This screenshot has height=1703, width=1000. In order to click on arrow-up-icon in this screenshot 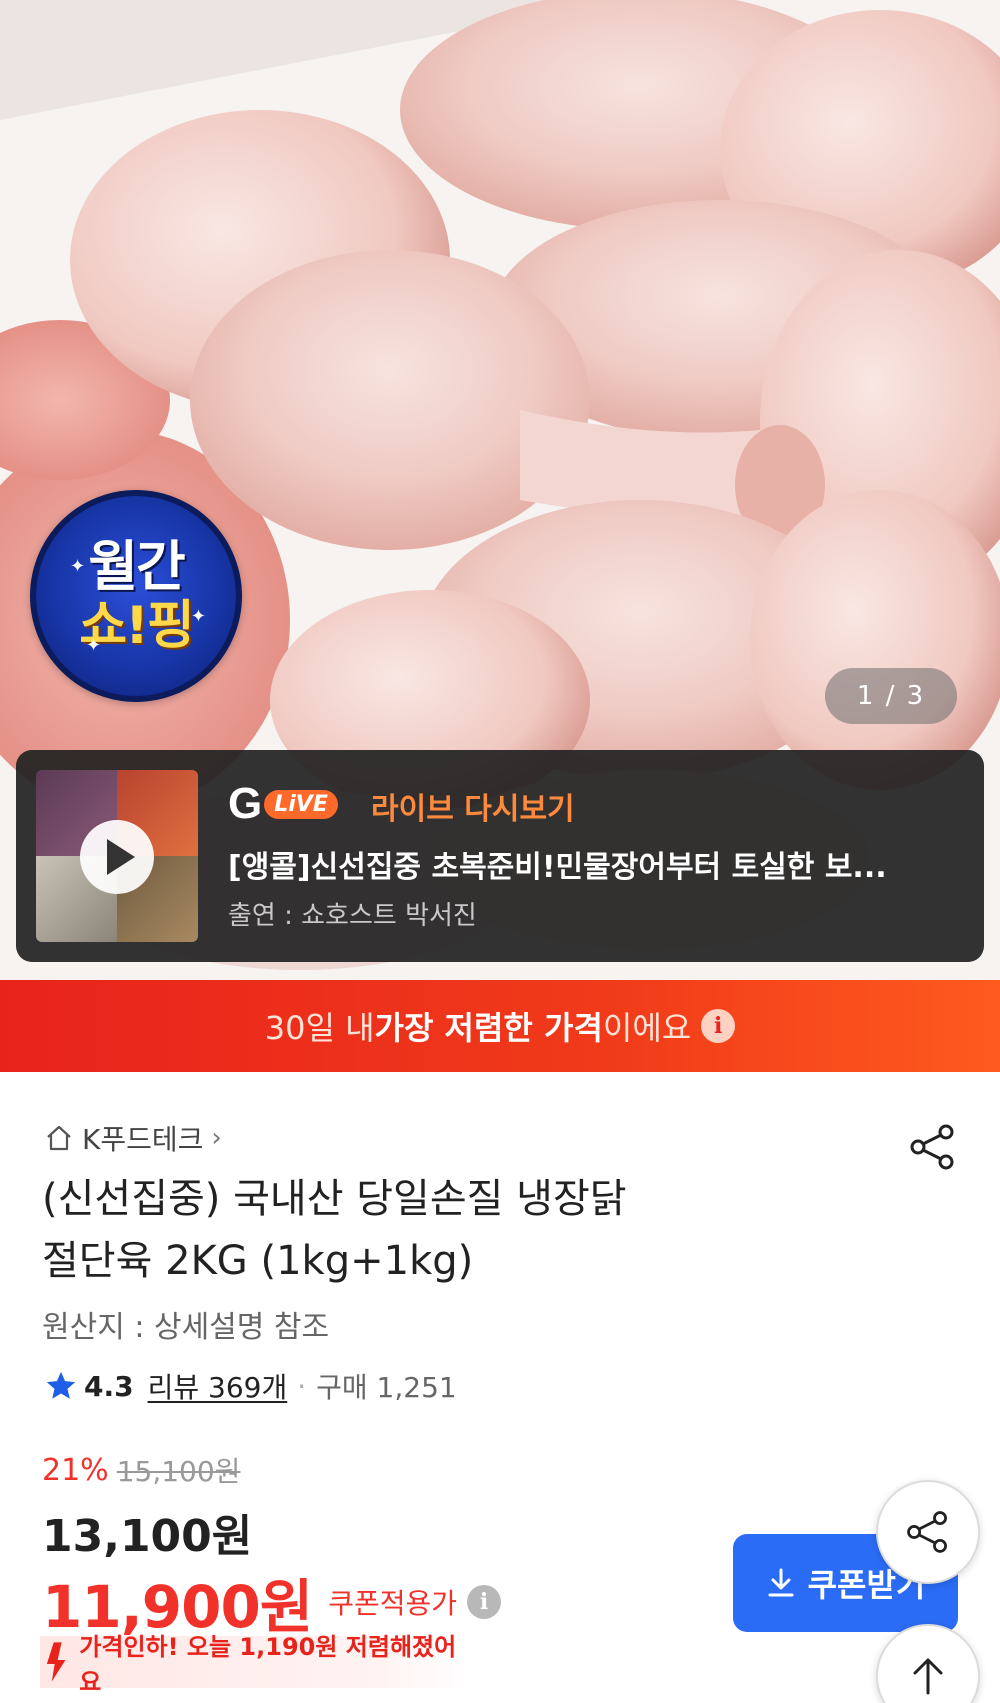, I will do `click(928, 1676)`.